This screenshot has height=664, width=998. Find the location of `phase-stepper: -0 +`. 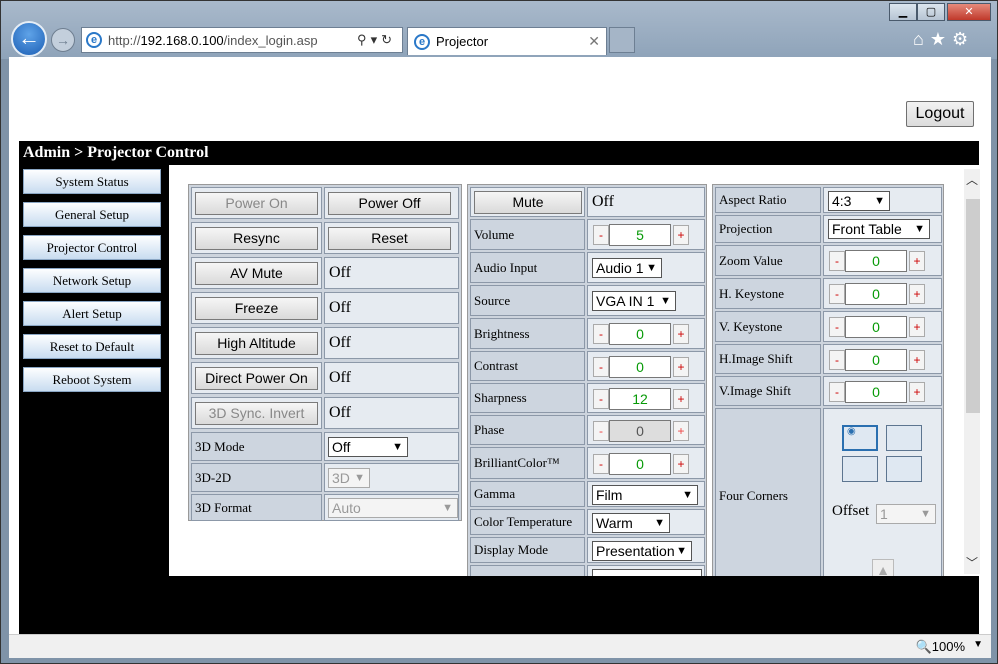

phase-stepper: -0 + is located at coordinates (641, 431).